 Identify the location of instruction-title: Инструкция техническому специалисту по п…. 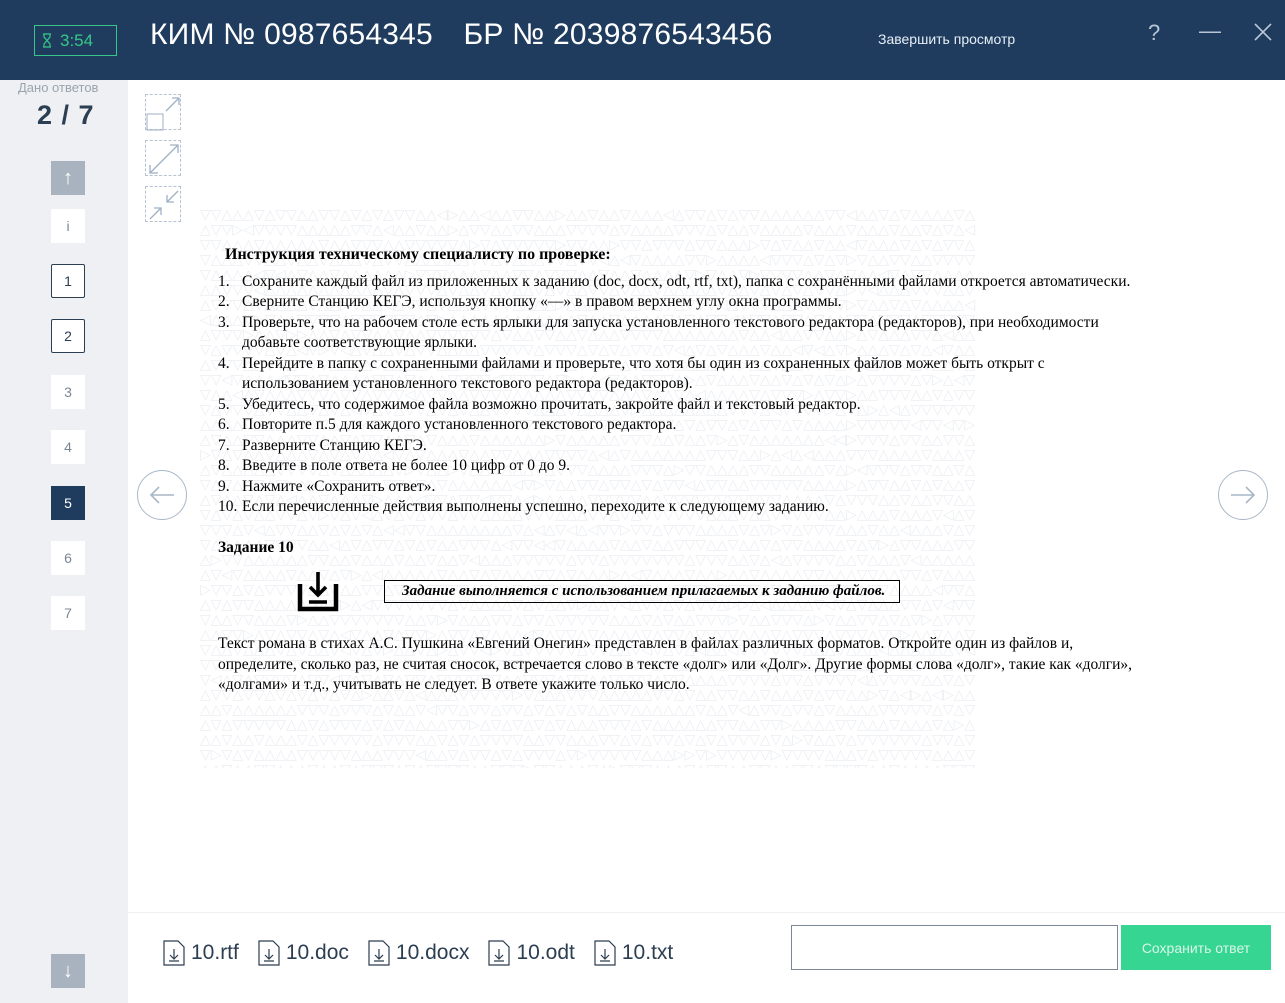
(418, 254).